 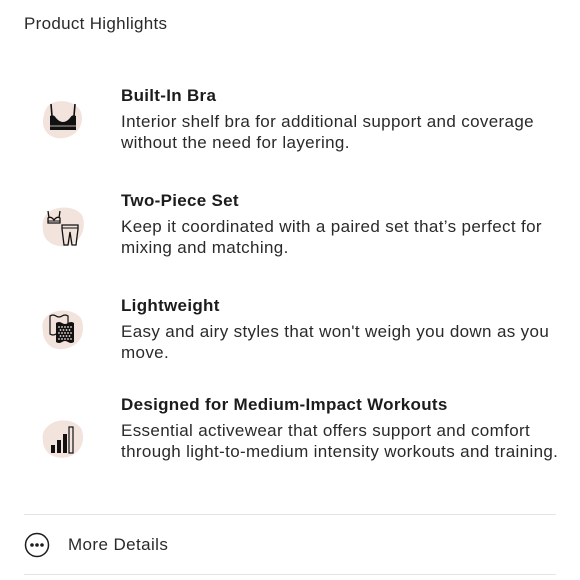 What do you see at coordinates (169, 95) in the screenshot?
I see `feature-title: Built-In Bra` at bounding box center [169, 95].